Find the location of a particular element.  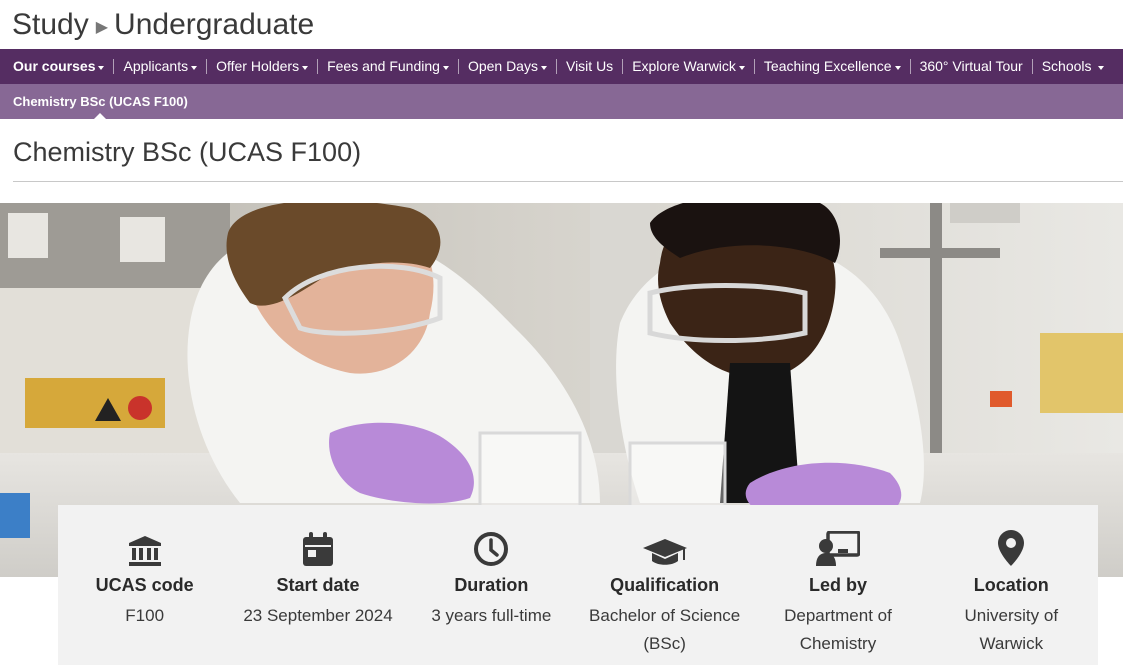

nav-item-fees-and-funding: Fees and Funding is located at coordinates (387, 66).